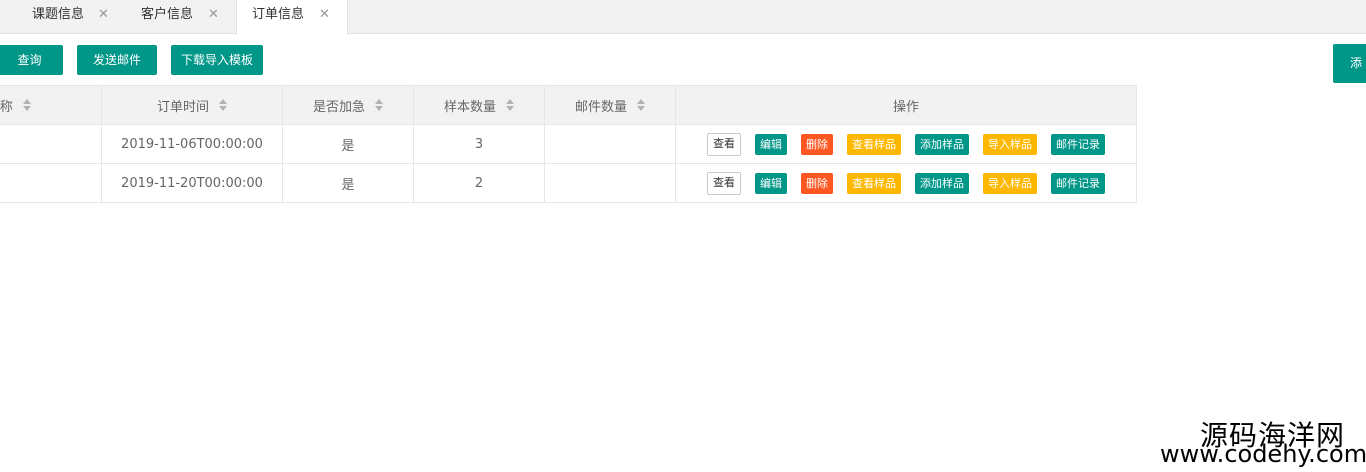 This screenshot has height=472, width=1366. I want to click on column-header-label: 样本数量, so click(469, 107).